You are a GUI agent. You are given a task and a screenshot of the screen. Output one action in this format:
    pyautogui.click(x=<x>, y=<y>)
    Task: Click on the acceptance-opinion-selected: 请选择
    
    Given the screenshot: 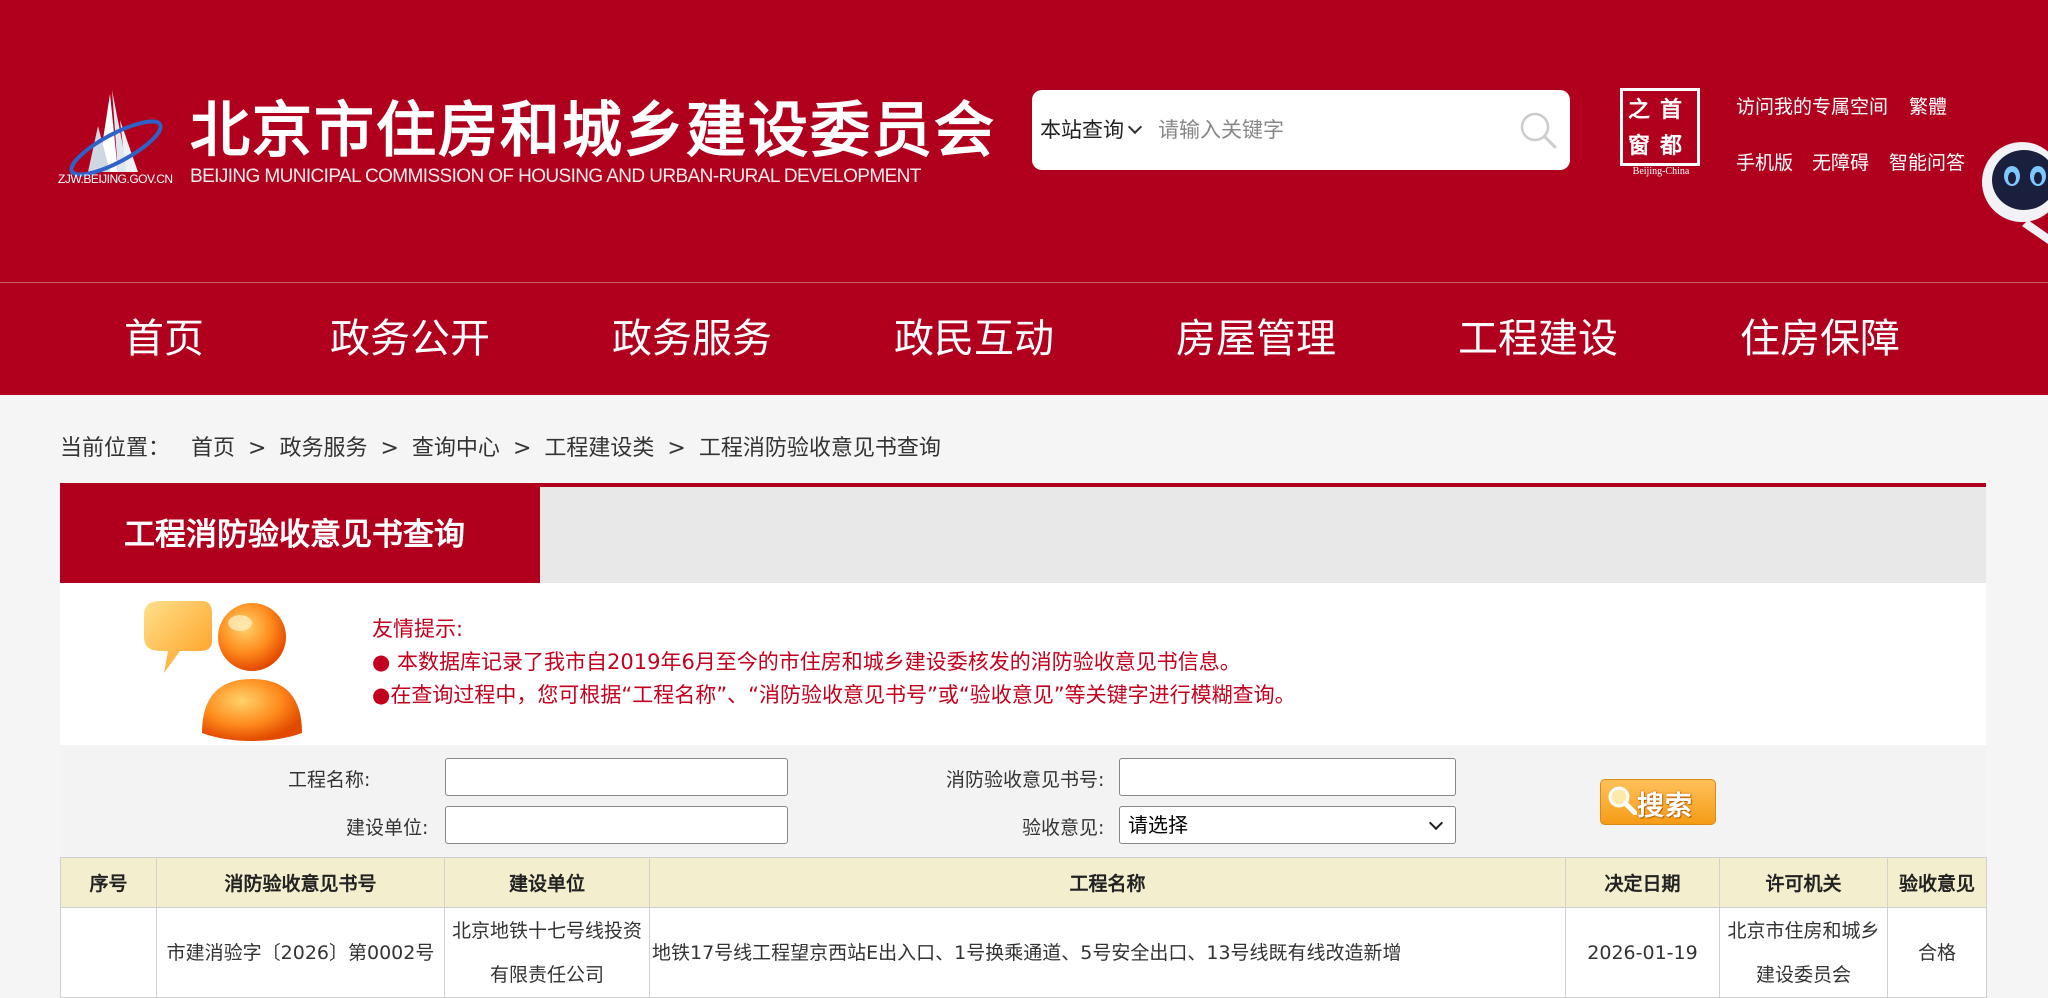 What is the action you would take?
    pyautogui.click(x=1158, y=825)
    